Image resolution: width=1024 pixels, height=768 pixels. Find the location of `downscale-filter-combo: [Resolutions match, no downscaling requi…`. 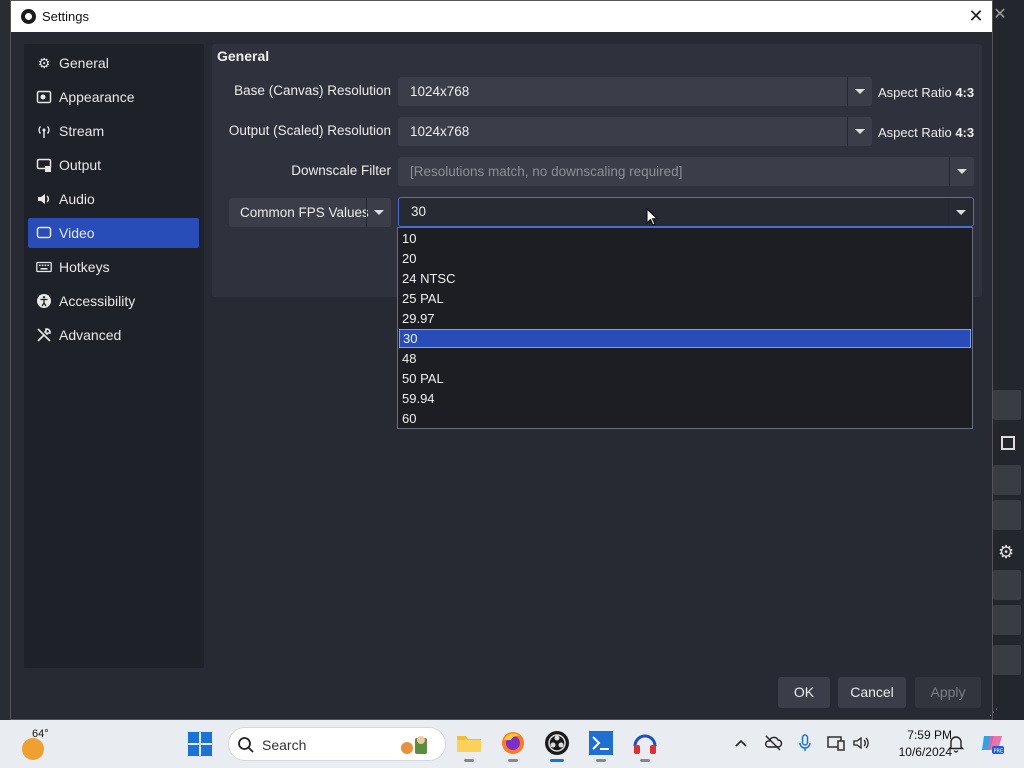

downscale-filter-combo: [Resolutions match, no downscaling requi… is located at coordinates (686, 171).